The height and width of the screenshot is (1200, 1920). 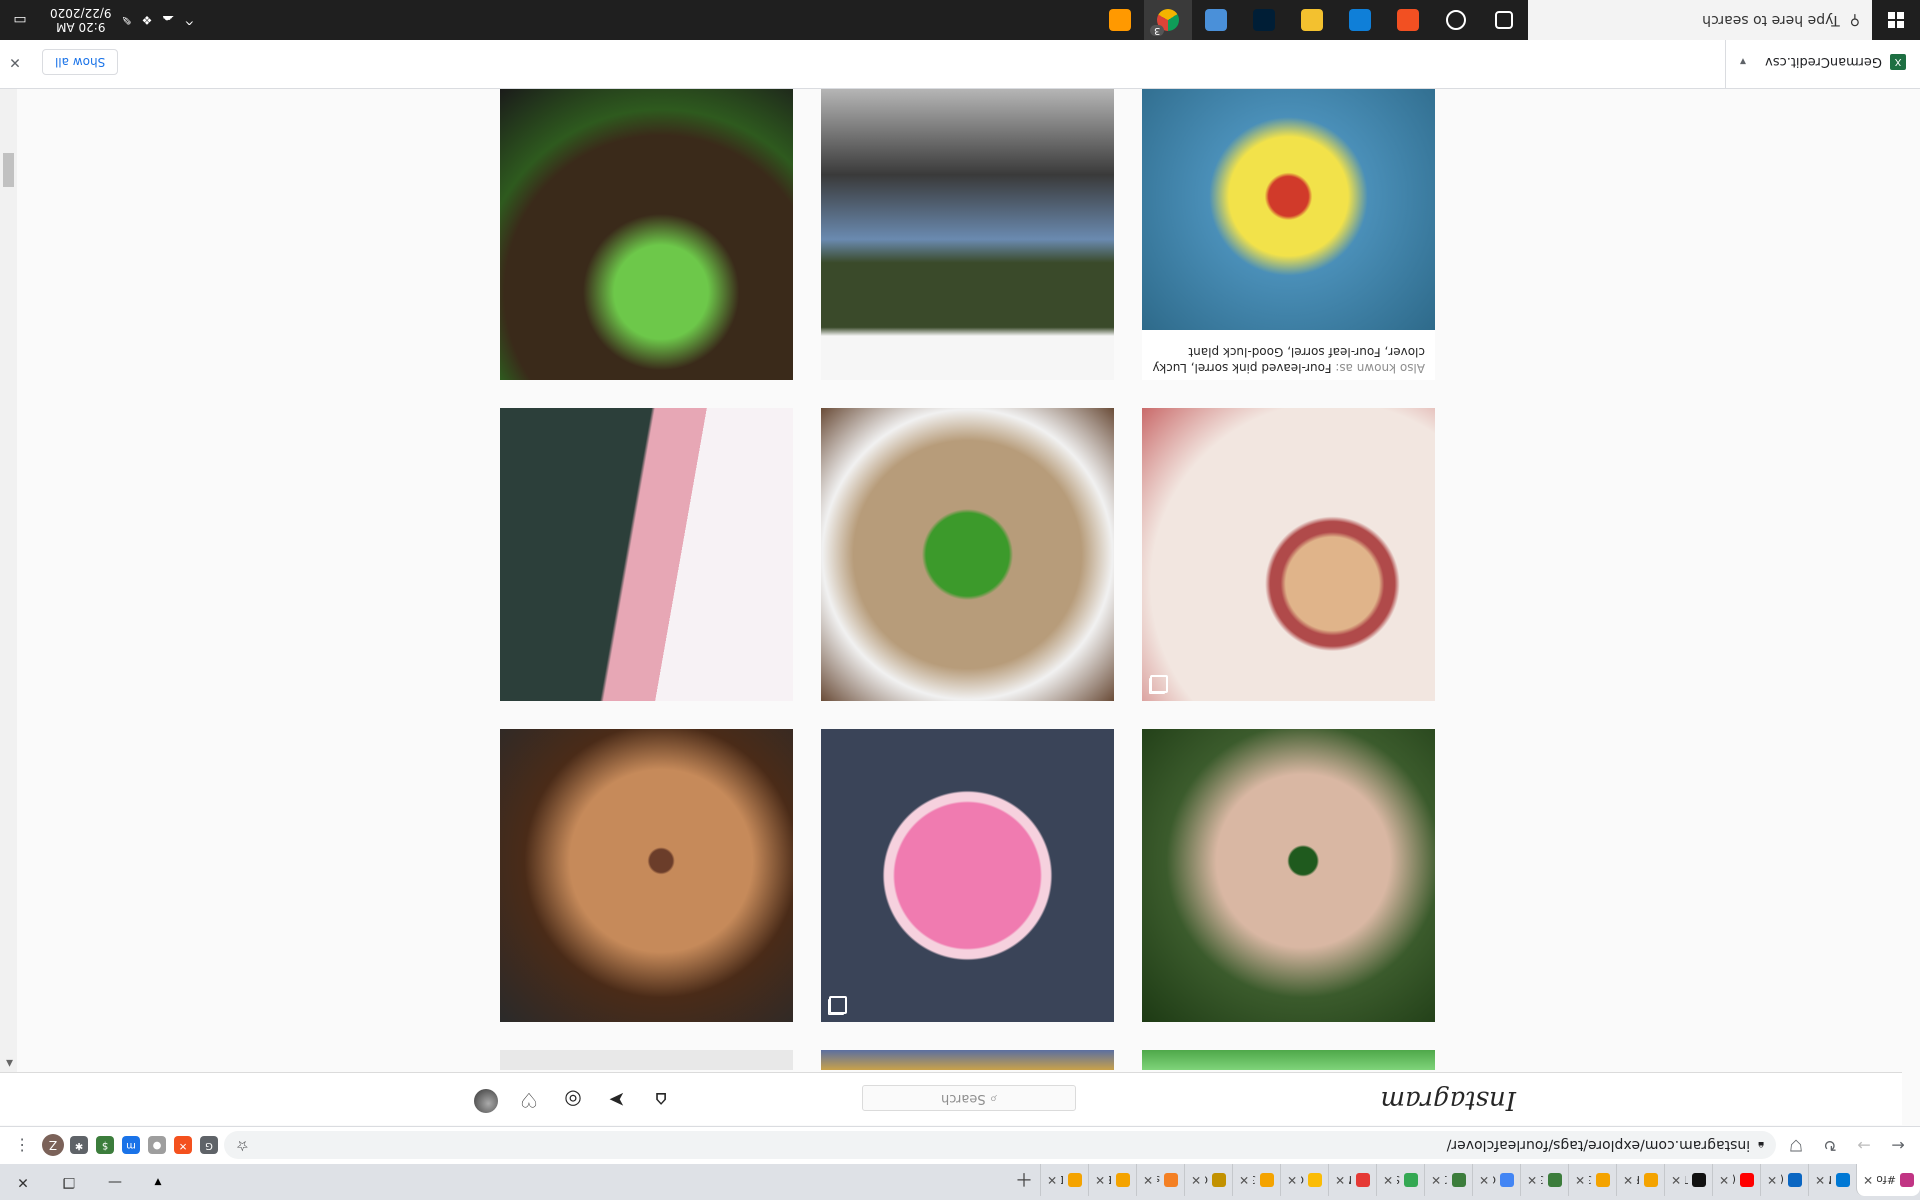 What do you see at coordinates (1784, 1180) in the screenshot?
I see `browser-tab: (1) Li ✕` at bounding box center [1784, 1180].